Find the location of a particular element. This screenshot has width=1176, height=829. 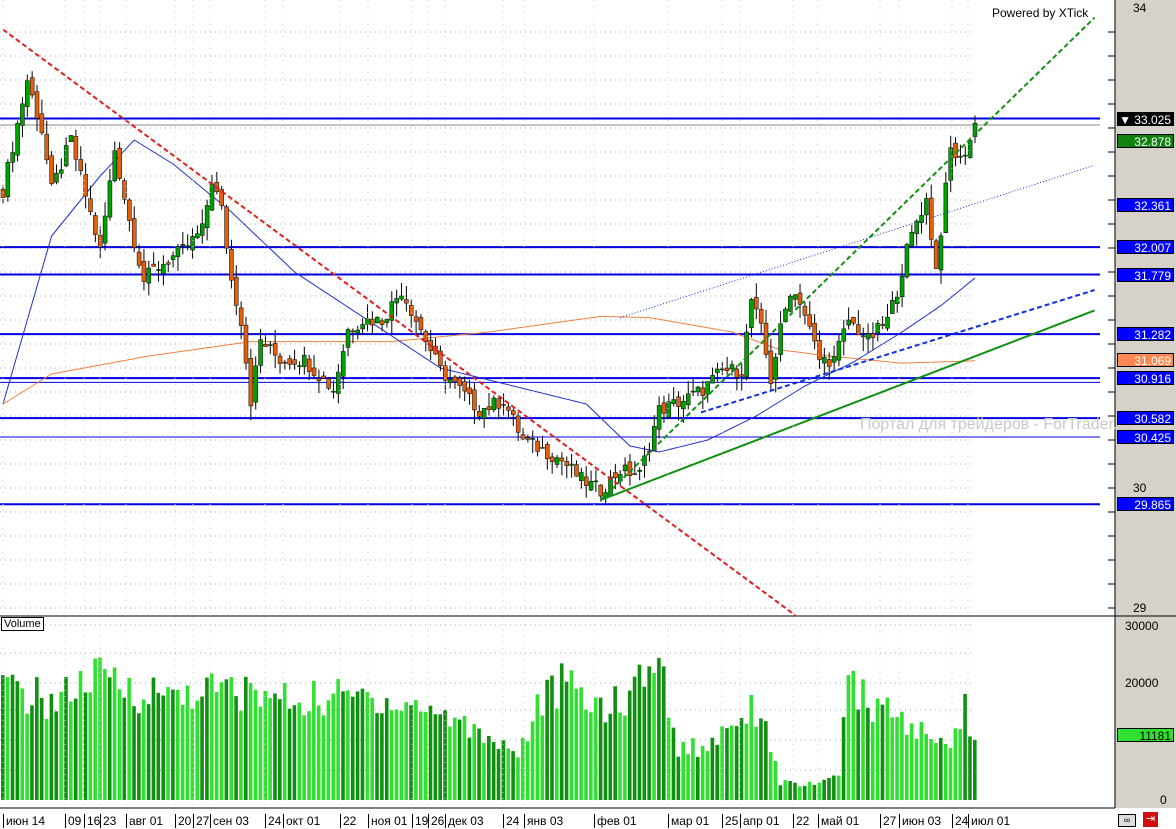

exit-icon: ⇥ is located at coordinates (1150, 819).